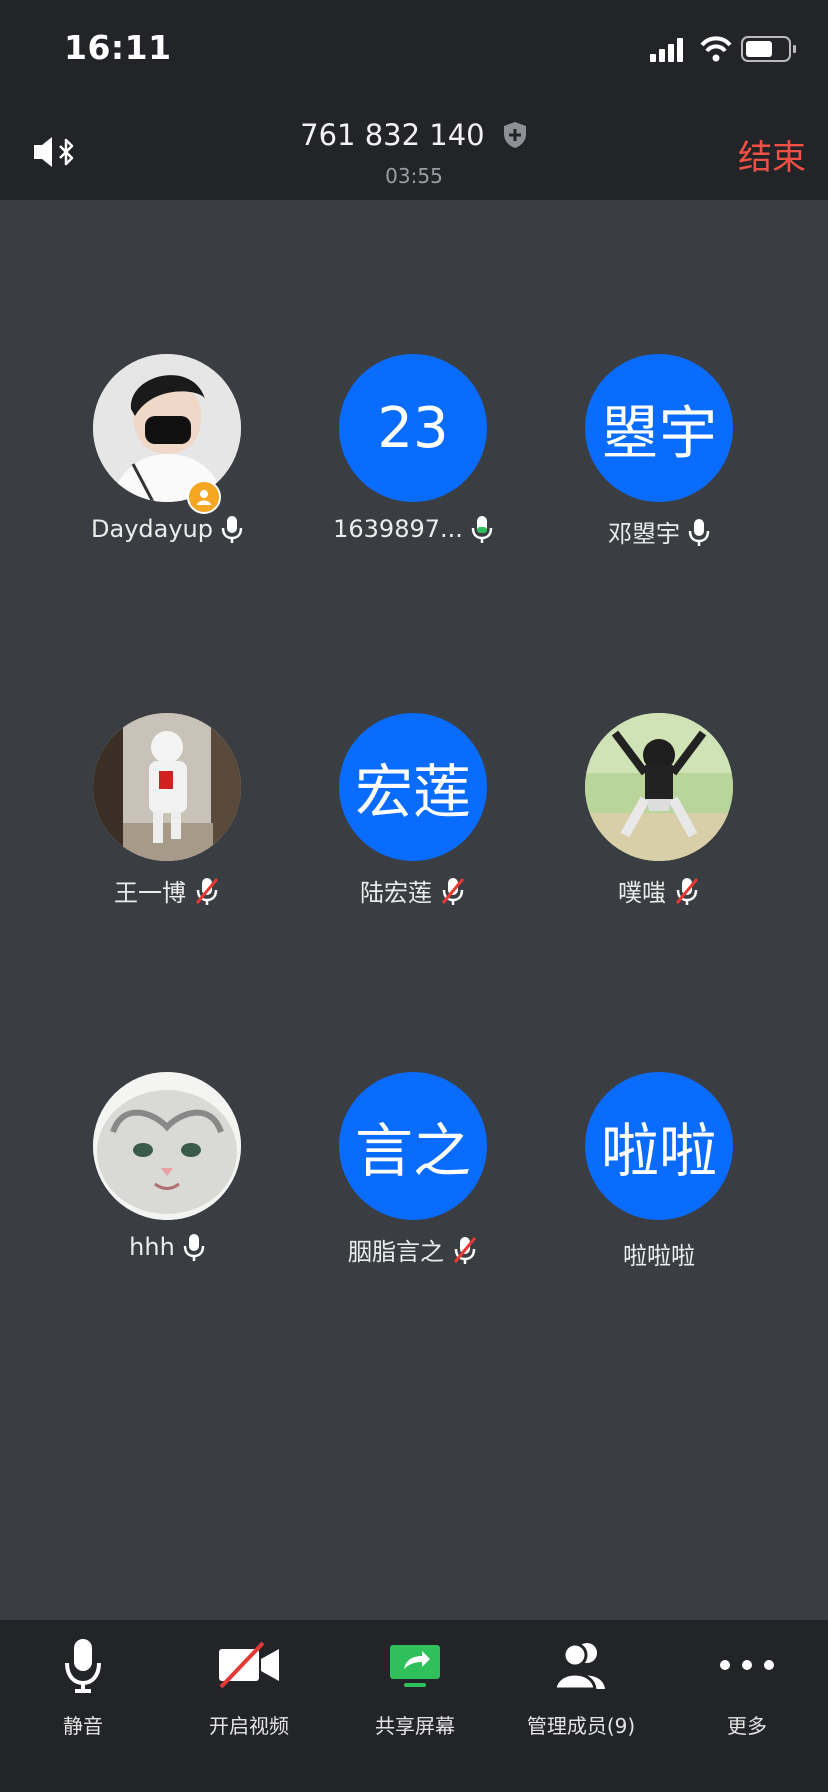 The width and height of the screenshot is (828, 1792). I want to click on mute-button: 静音, so click(83, 1706).